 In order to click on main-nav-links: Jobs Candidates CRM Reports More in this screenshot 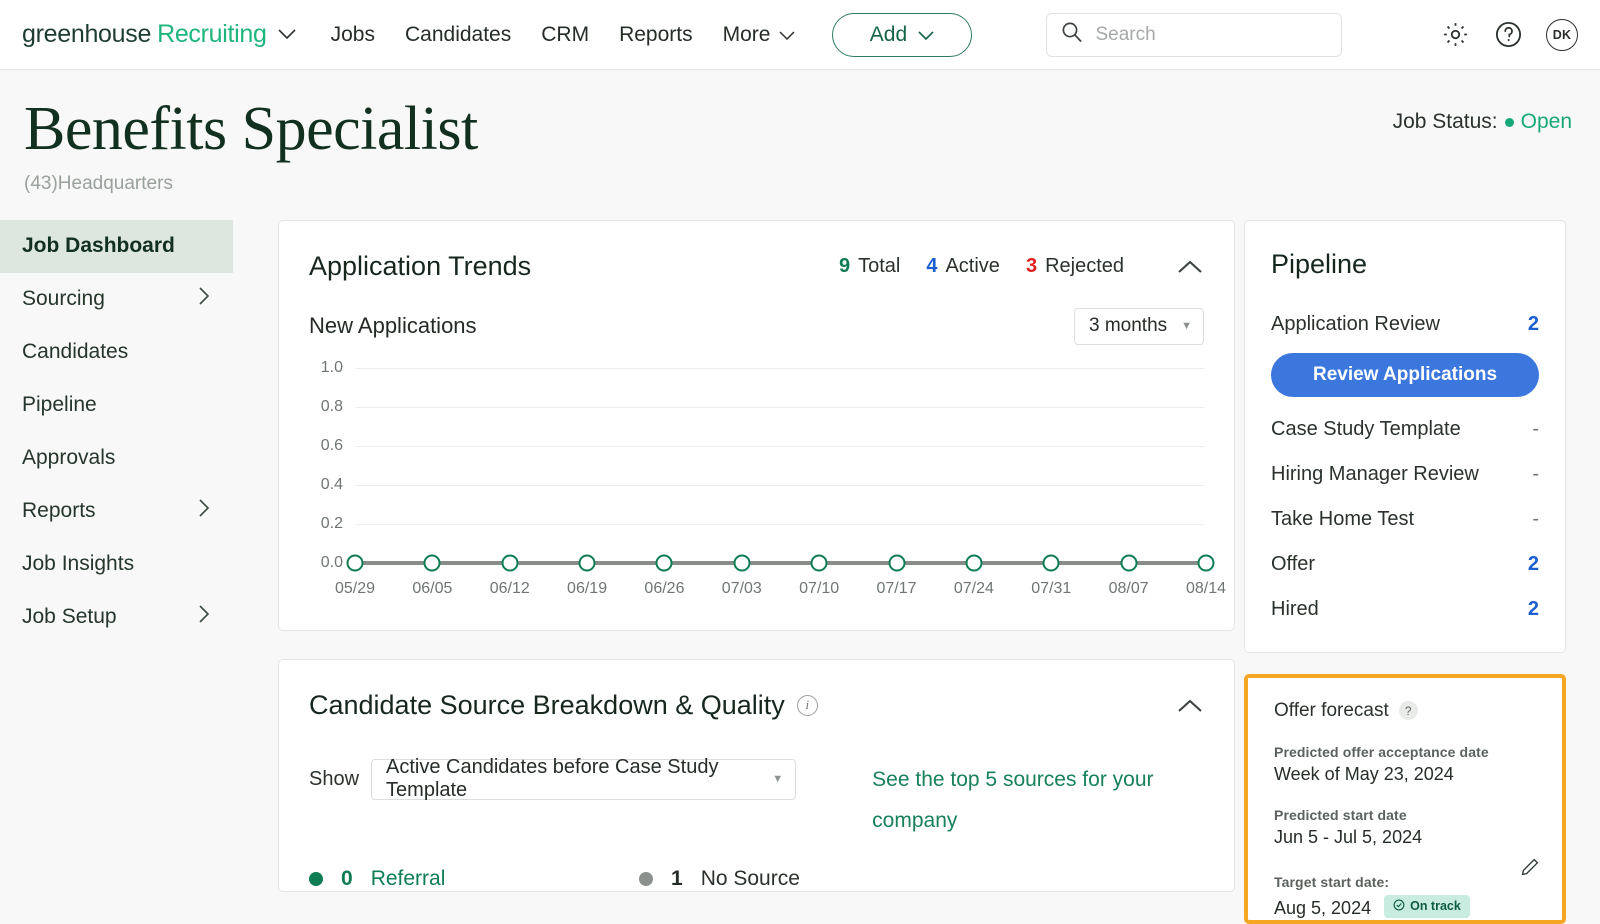, I will do `click(564, 35)`.